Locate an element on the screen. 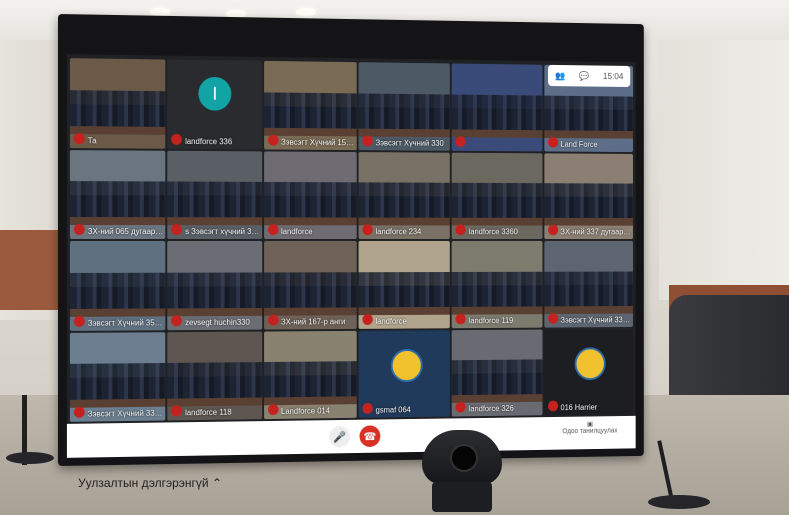 The image size is (789, 515). participant-tile: landforce 3360 is located at coordinates (497, 196).